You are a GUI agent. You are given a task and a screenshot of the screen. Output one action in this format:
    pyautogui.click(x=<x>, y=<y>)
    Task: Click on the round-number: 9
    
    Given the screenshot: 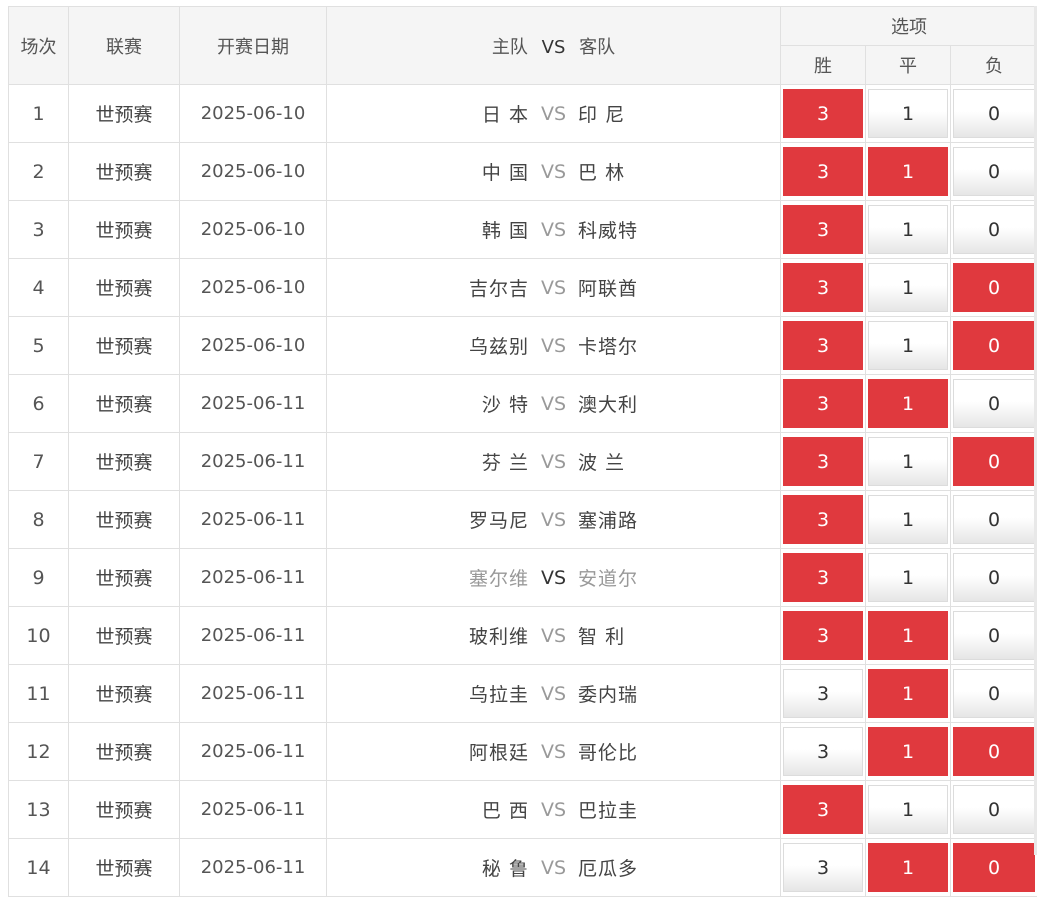 What is the action you would take?
    pyautogui.click(x=39, y=578)
    